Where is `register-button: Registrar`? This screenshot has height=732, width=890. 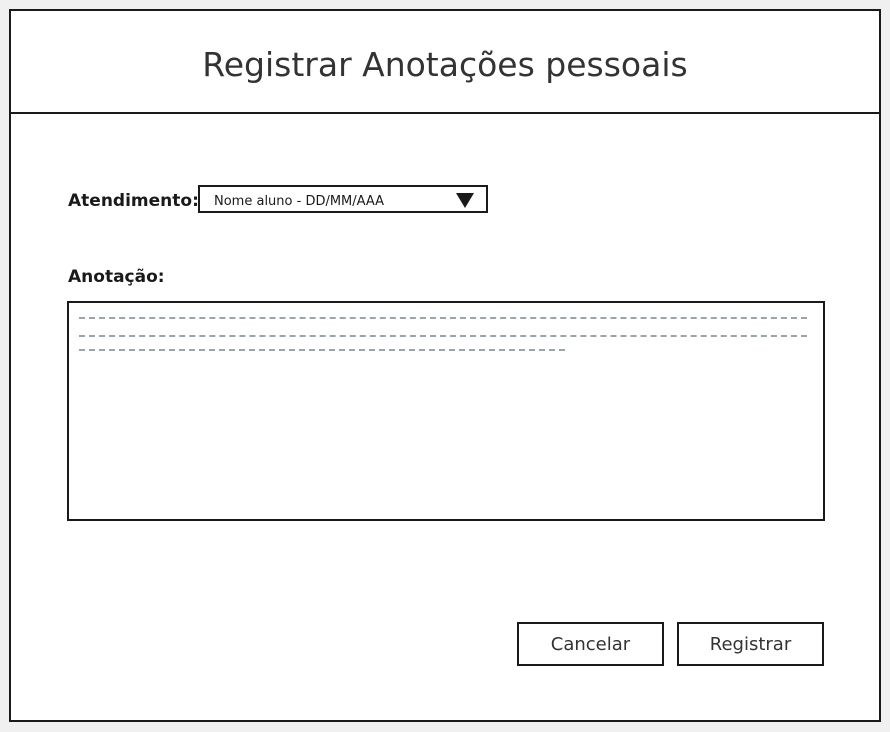 register-button: Registrar is located at coordinates (750, 644).